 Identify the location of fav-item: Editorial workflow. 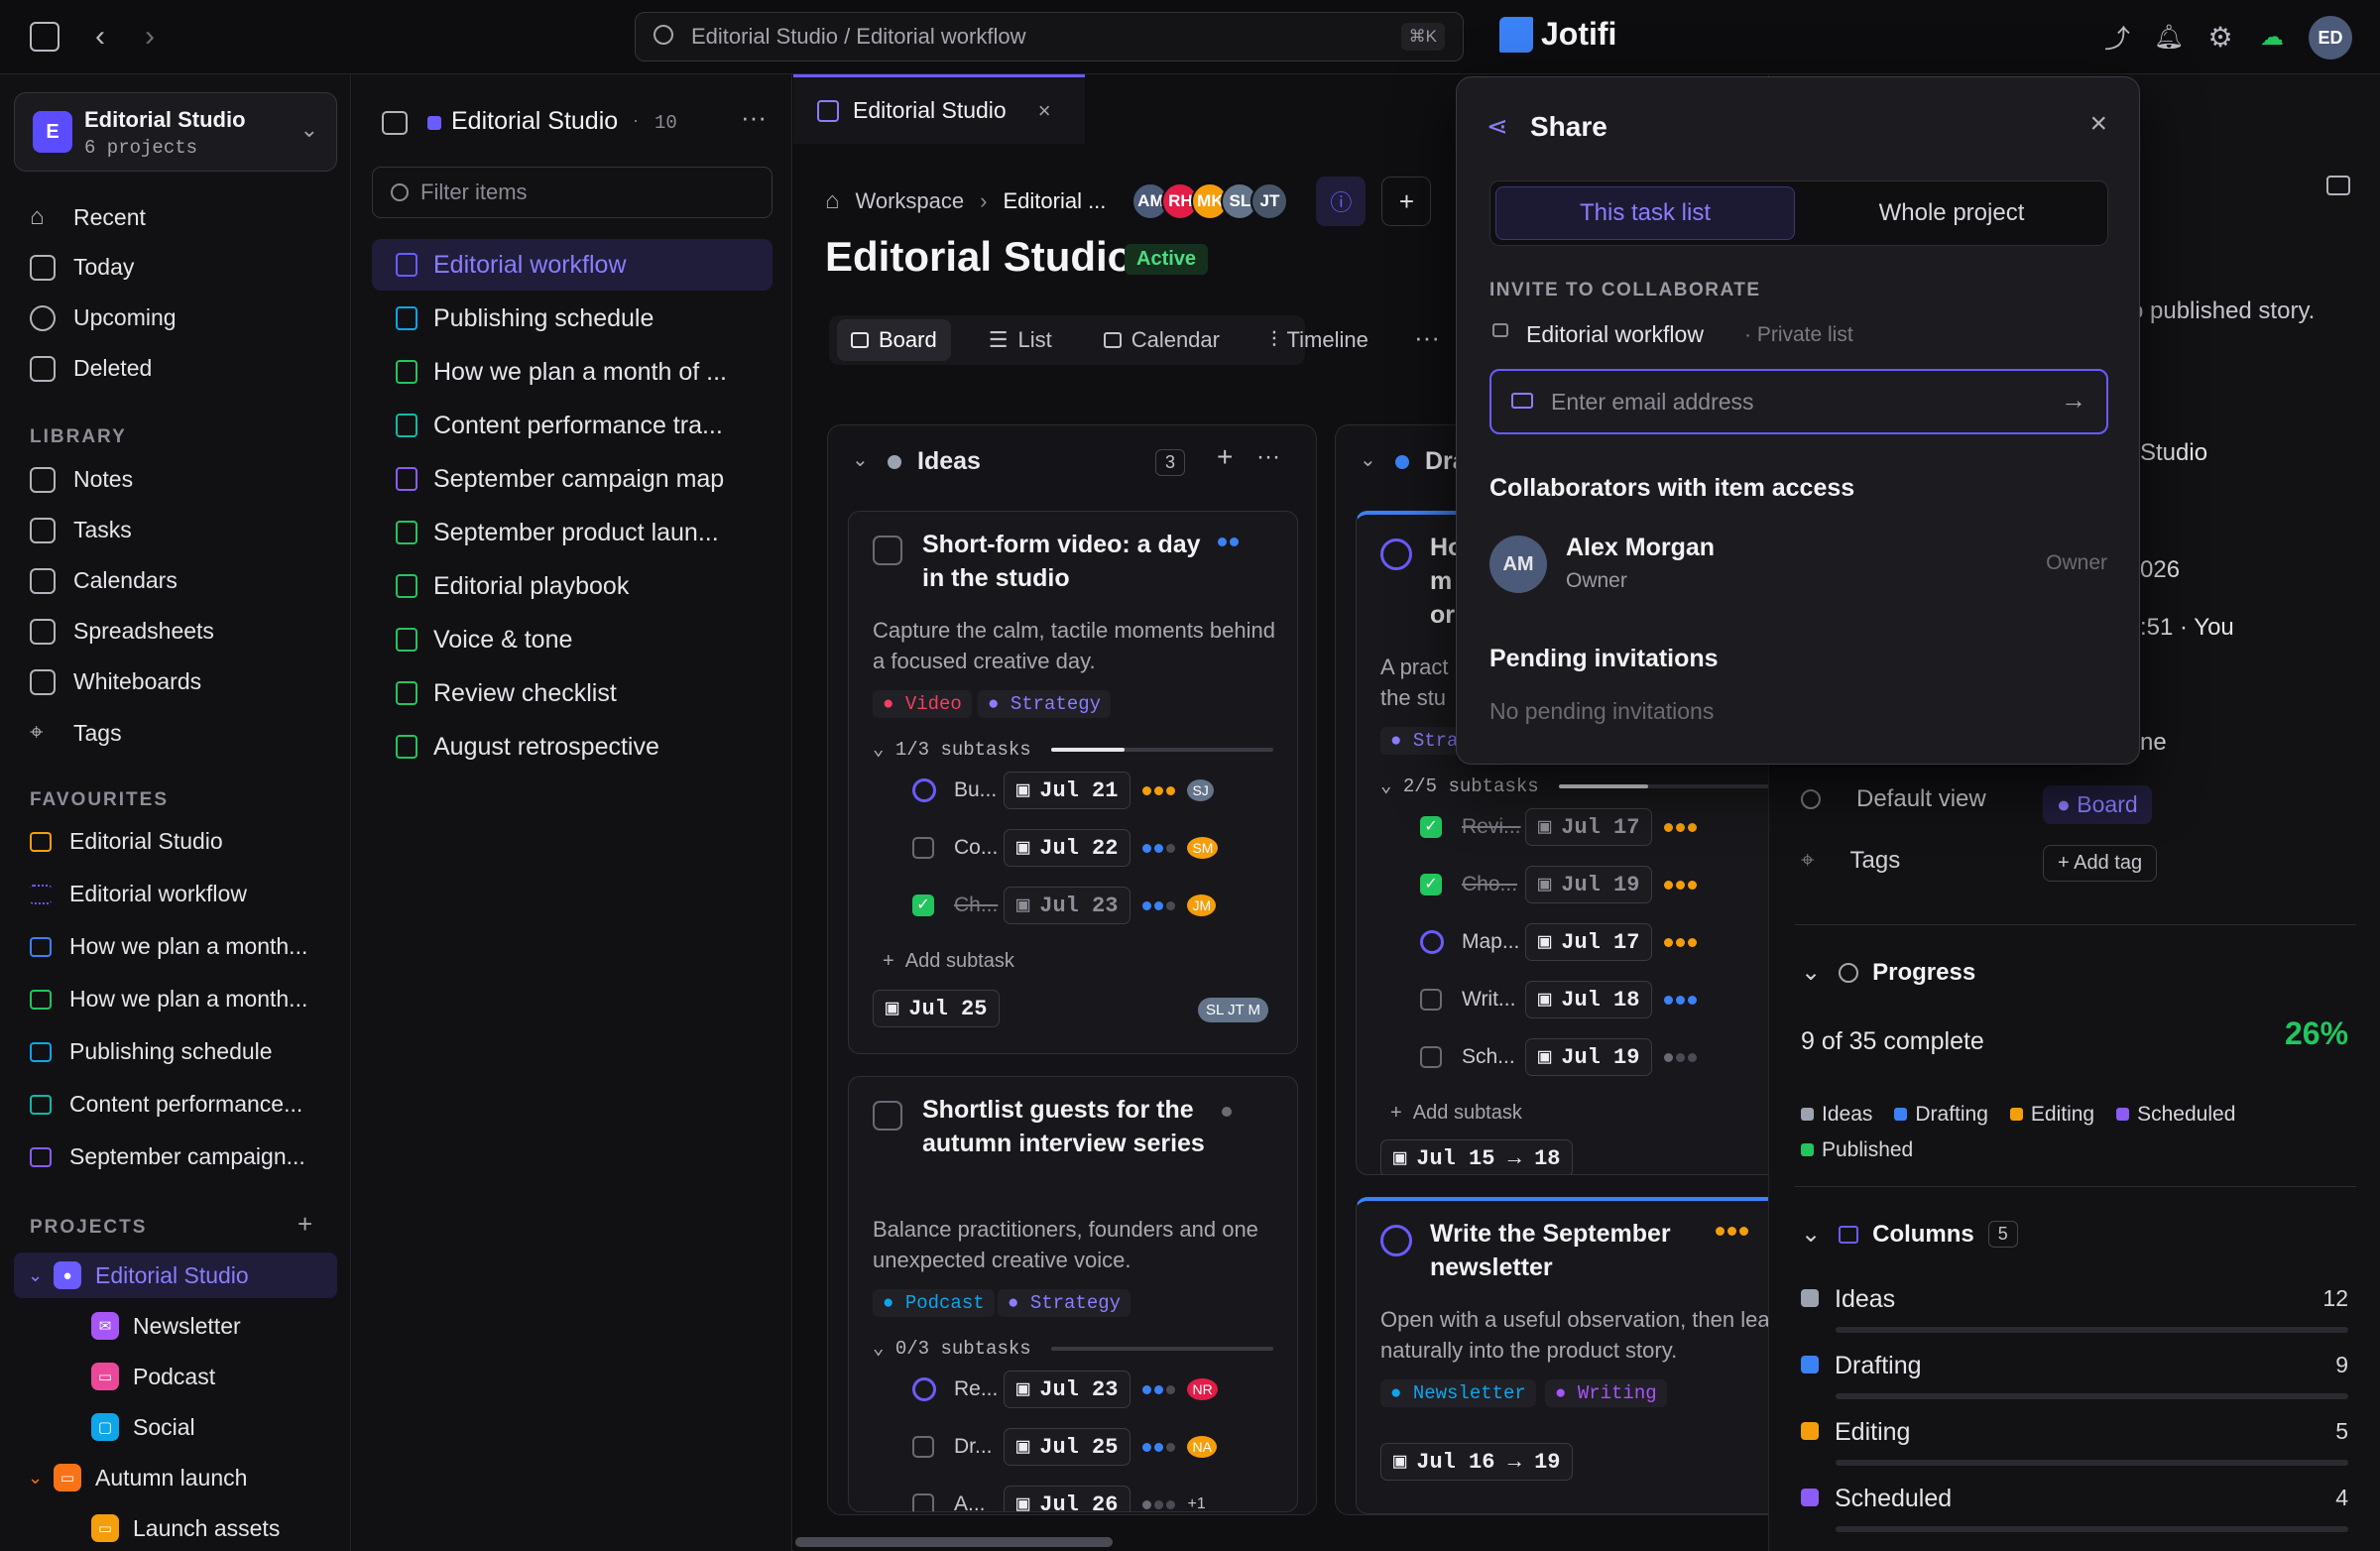
(138, 894).